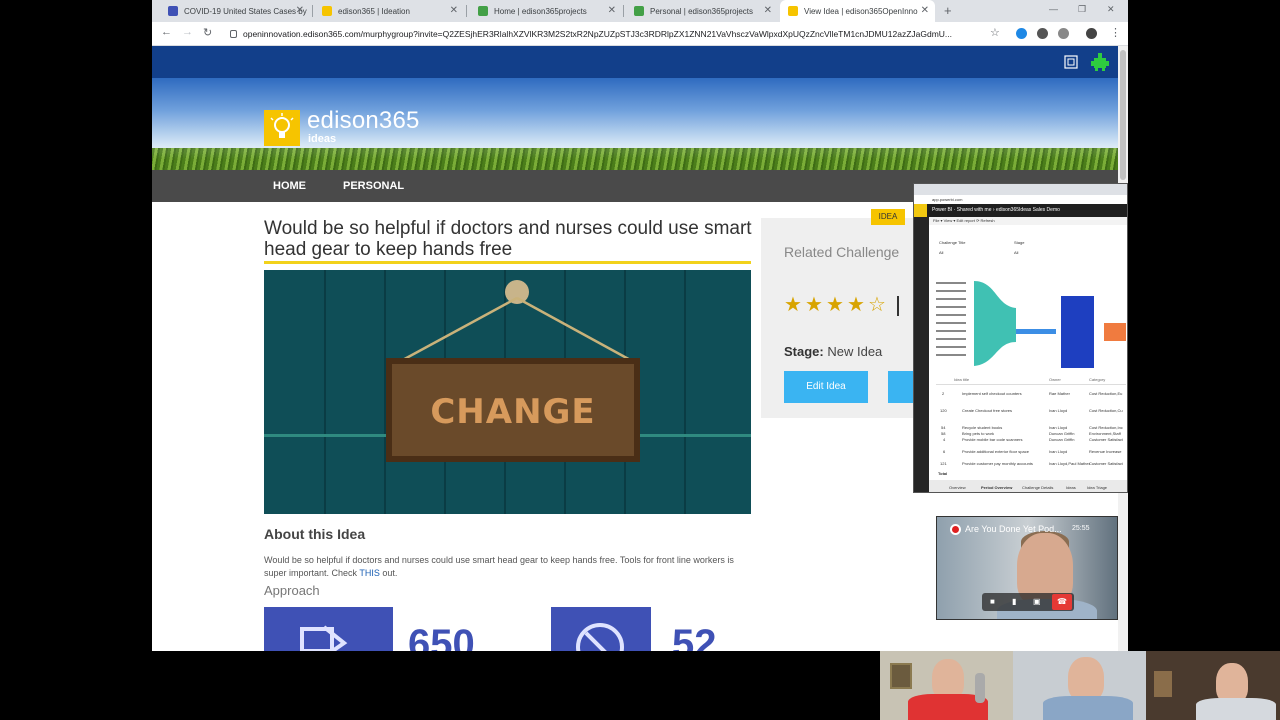 This screenshot has width=1280, height=720. Describe the element at coordinates (1028, 602) in the screenshot. I see `call-controls: ■ ▮ ▣ ☎` at that location.